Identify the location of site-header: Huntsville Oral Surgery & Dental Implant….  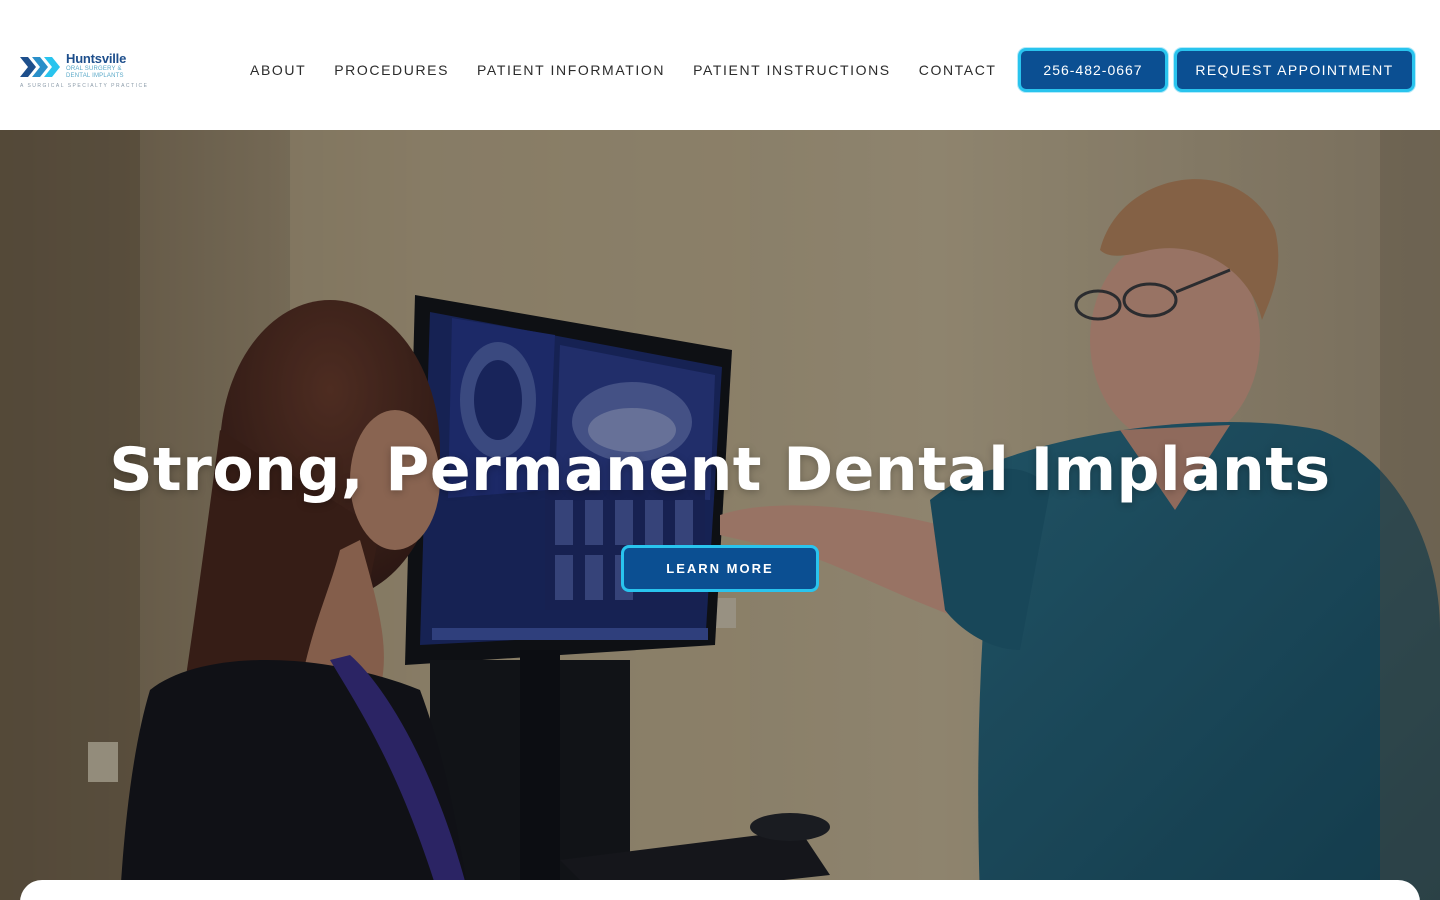
(720, 65).